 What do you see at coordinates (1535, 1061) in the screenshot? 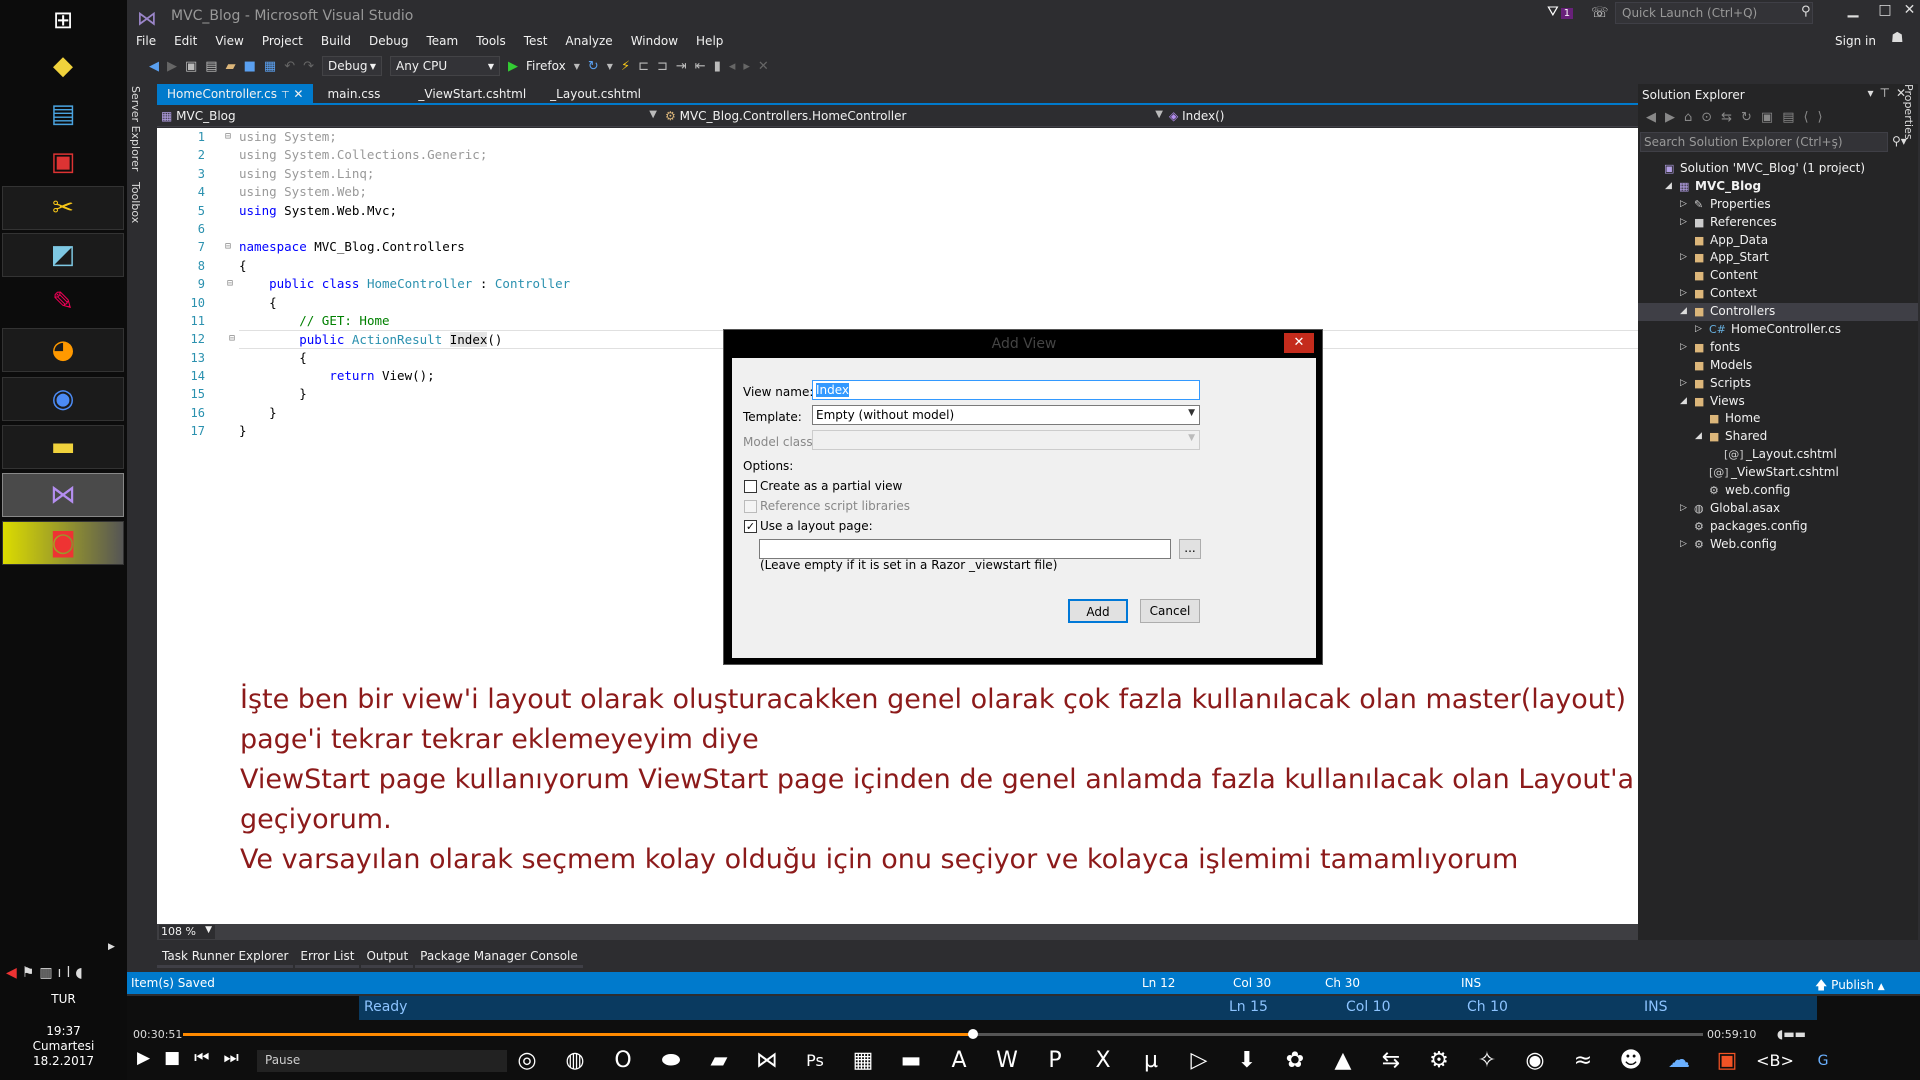
I see `camera-icon: ◉` at bounding box center [1535, 1061].